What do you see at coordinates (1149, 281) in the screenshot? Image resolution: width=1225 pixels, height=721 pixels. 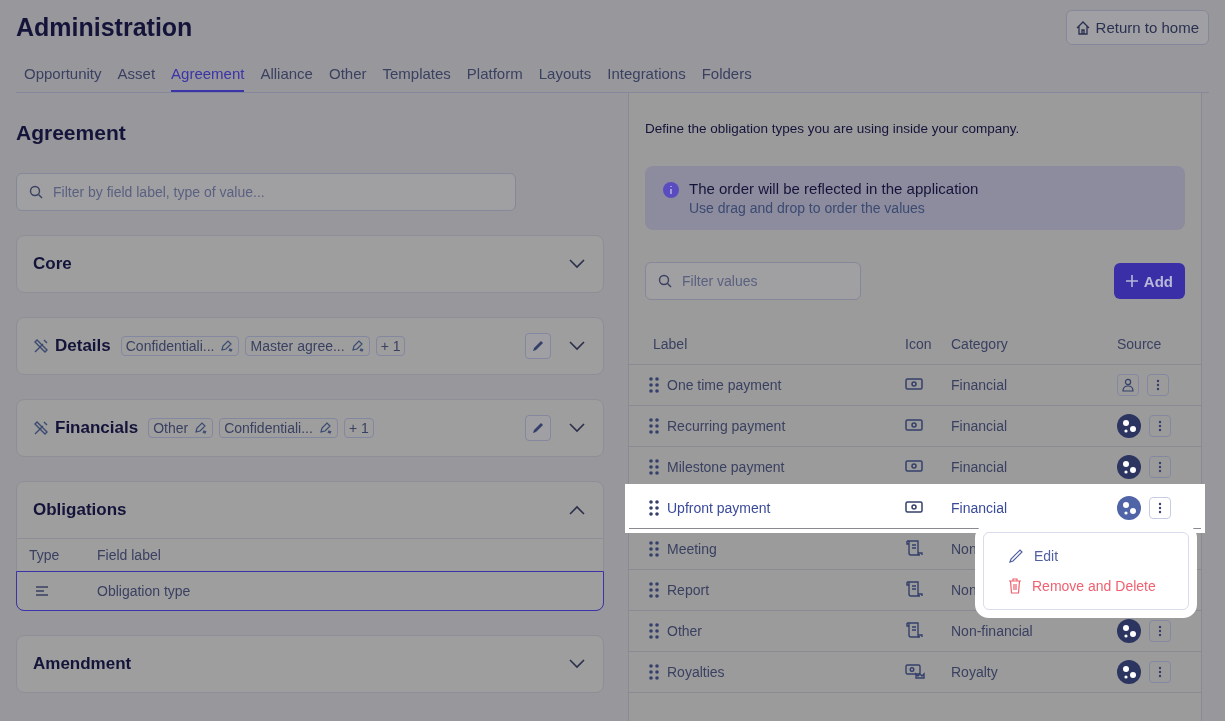 I see `add-button: Add` at bounding box center [1149, 281].